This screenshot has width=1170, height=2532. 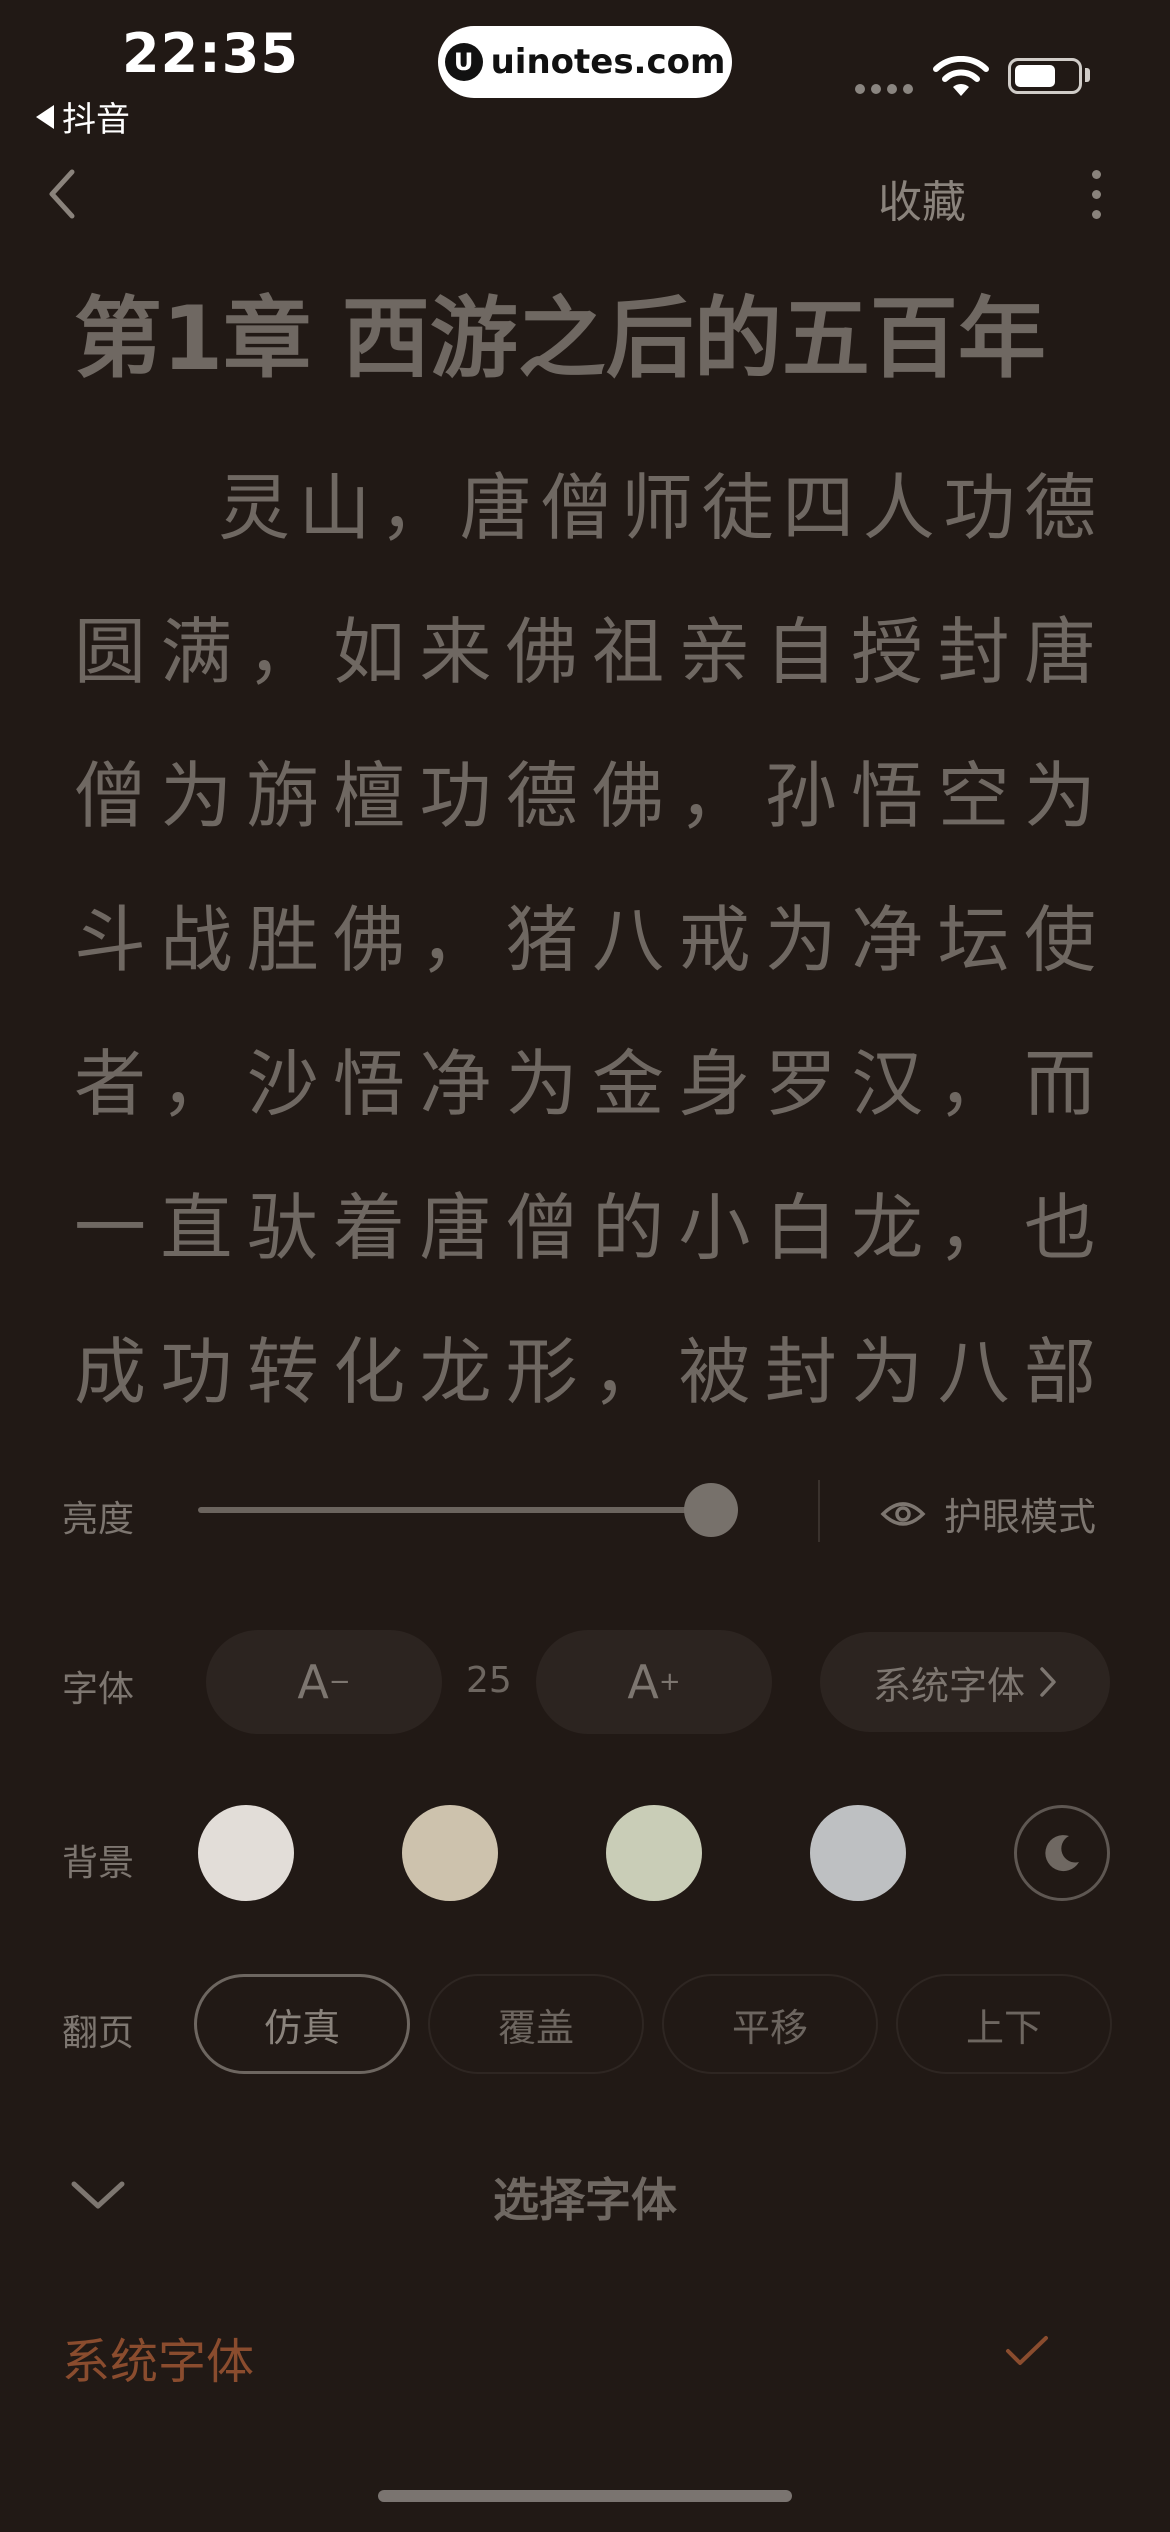 What do you see at coordinates (948, 1685) in the screenshot?
I see `system-font-label: 系统字体` at bounding box center [948, 1685].